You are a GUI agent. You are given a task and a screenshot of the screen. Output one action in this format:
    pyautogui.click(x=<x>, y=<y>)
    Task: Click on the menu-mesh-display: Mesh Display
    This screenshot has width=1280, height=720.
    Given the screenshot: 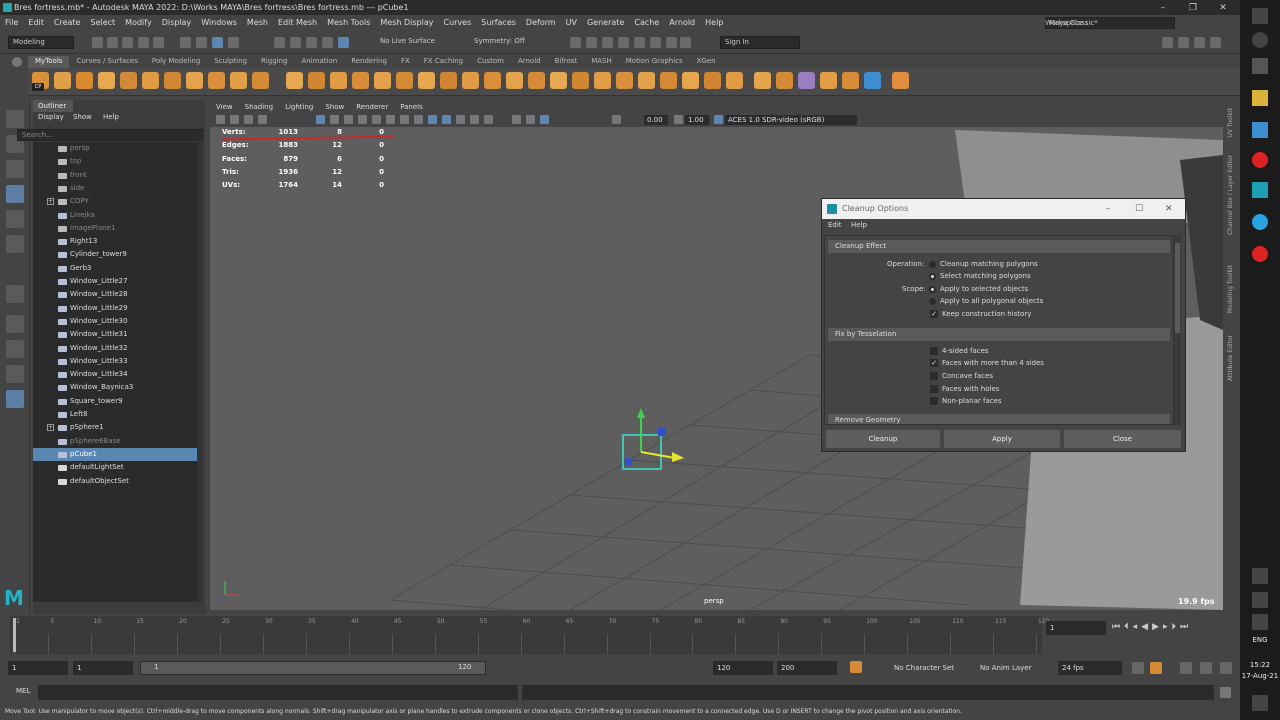 What is the action you would take?
    pyautogui.click(x=406, y=22)
    